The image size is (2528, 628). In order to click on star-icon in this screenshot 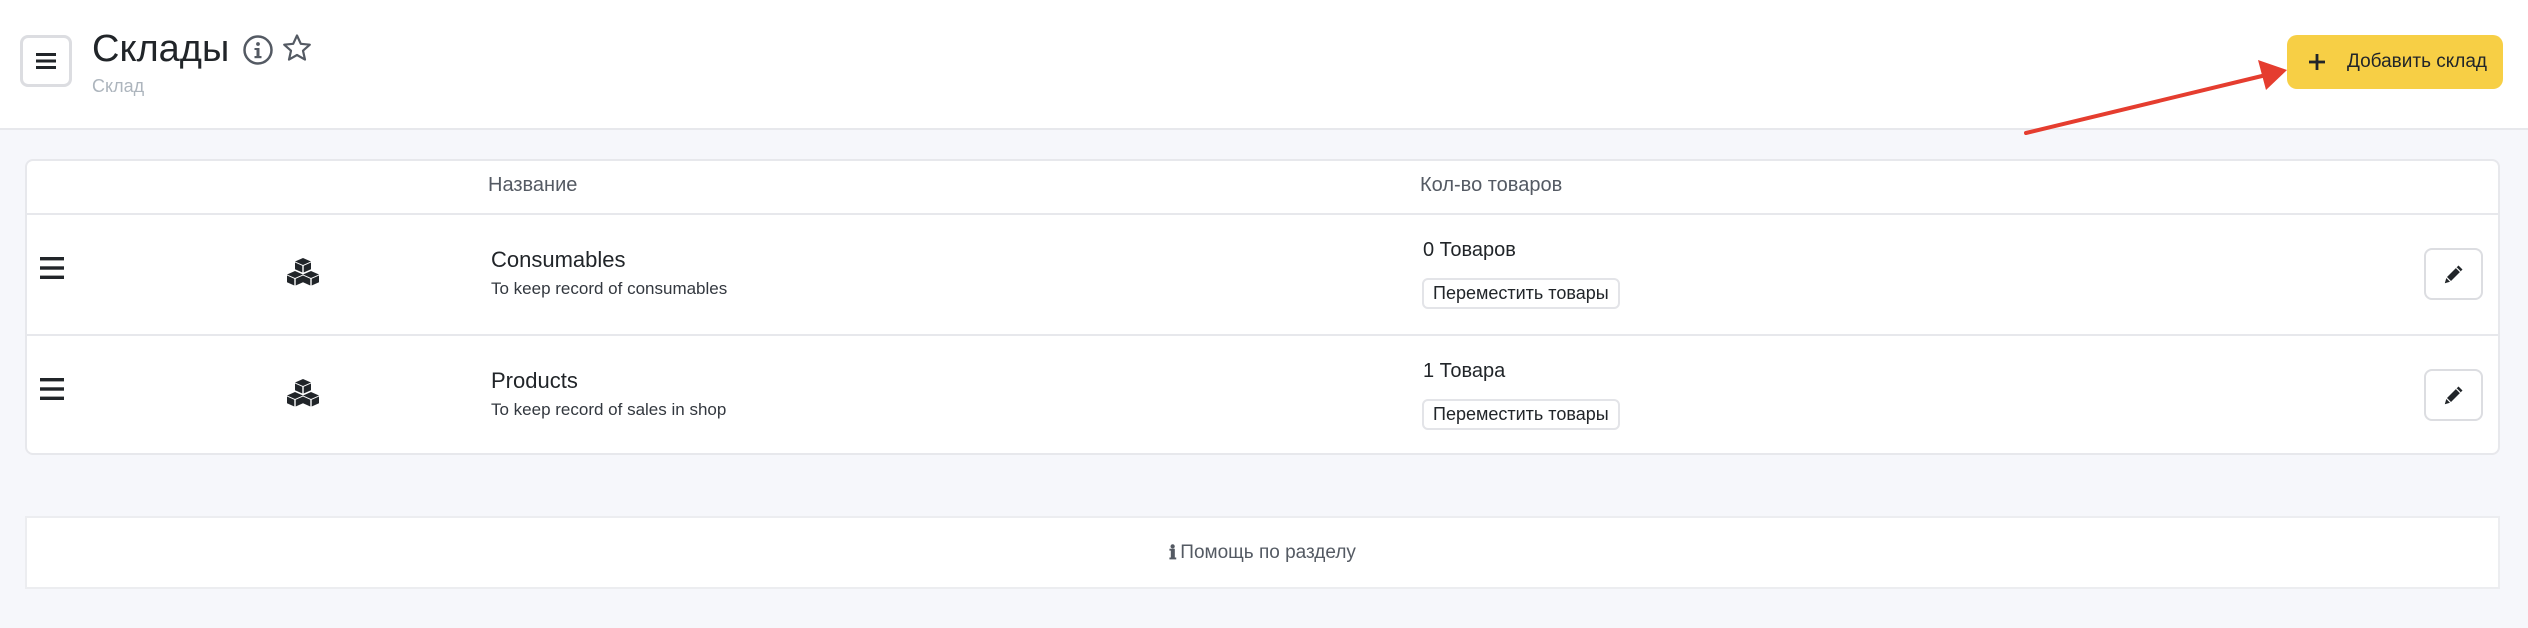, I will do `click(297, 48)`.